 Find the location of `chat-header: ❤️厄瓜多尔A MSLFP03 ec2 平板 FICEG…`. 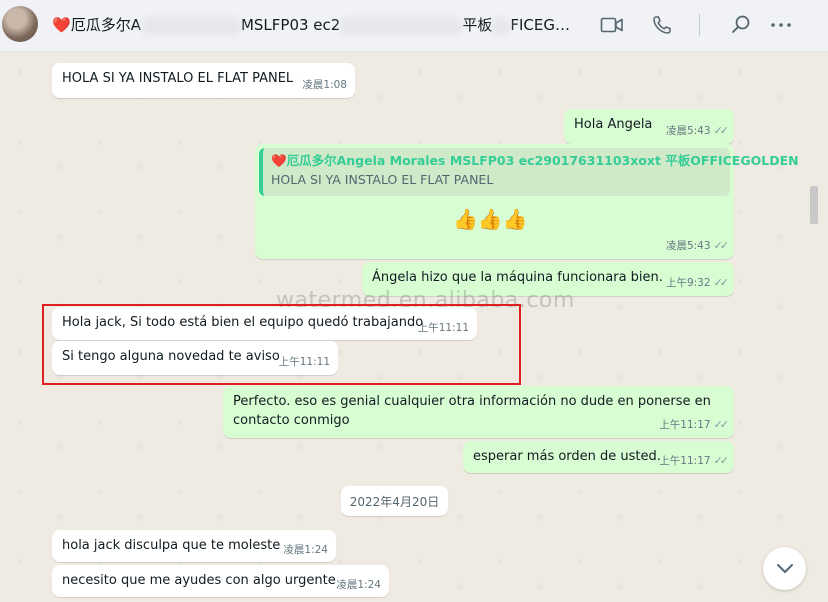

chat-header: ❤️厄瓜多尔A MSLFP03 ec2 平板 FICEG… is located at coordinates (414, 26).